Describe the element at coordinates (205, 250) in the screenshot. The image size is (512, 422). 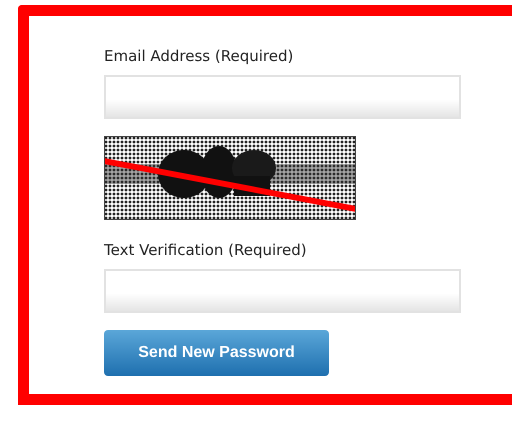
I see `field-label: Text Verification (Required)` at that location.